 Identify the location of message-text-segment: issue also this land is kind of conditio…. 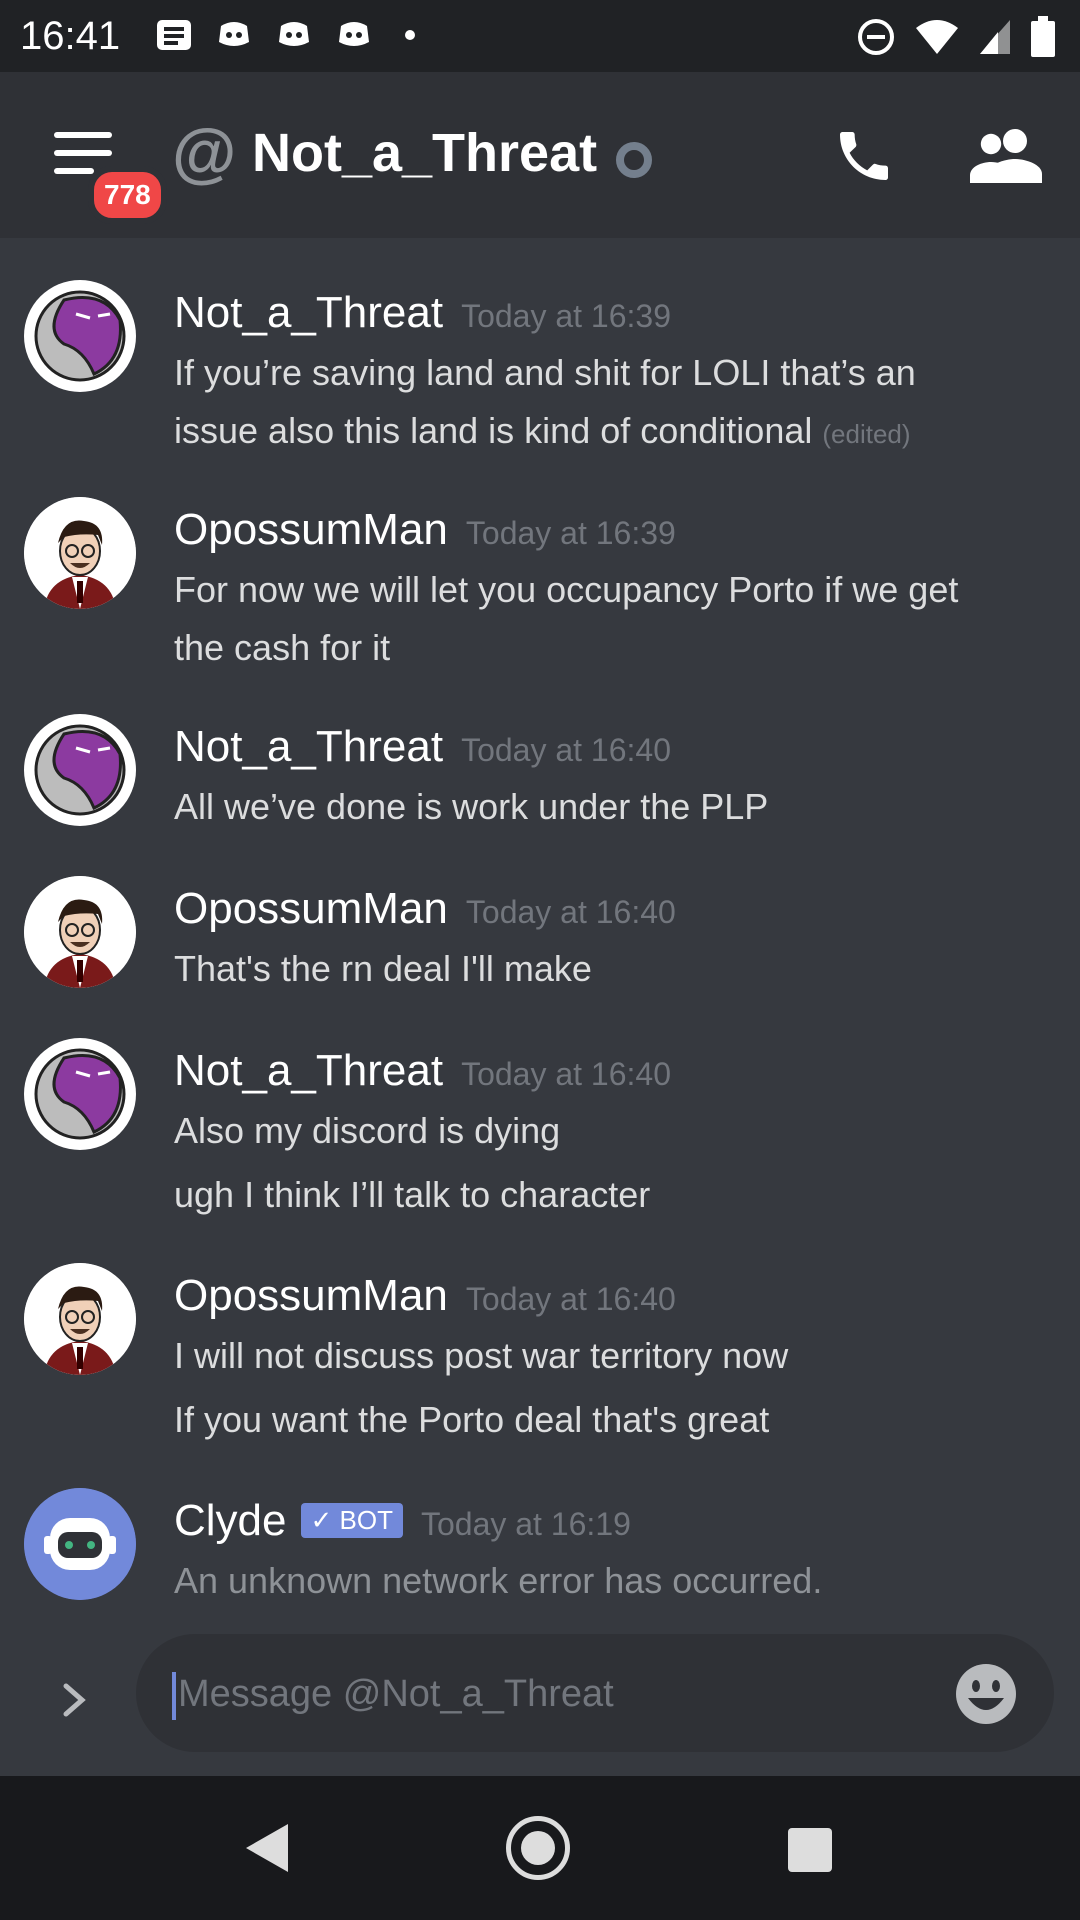
(493, 430).